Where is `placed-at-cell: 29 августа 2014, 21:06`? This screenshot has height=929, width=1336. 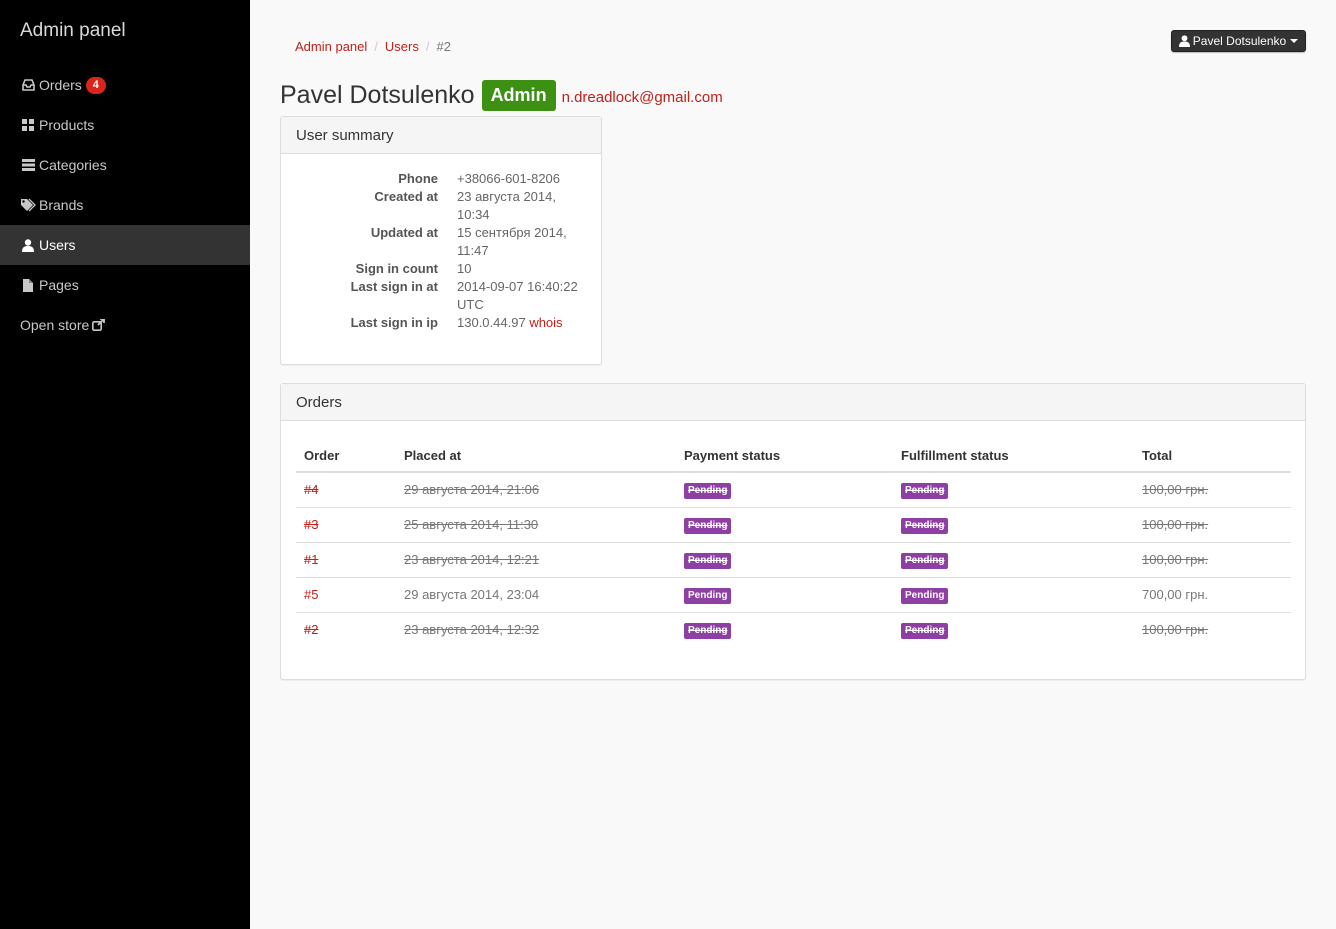 placed-at-cell: 29 августа 2014, 21:06 is located at coordinates (472, 490).